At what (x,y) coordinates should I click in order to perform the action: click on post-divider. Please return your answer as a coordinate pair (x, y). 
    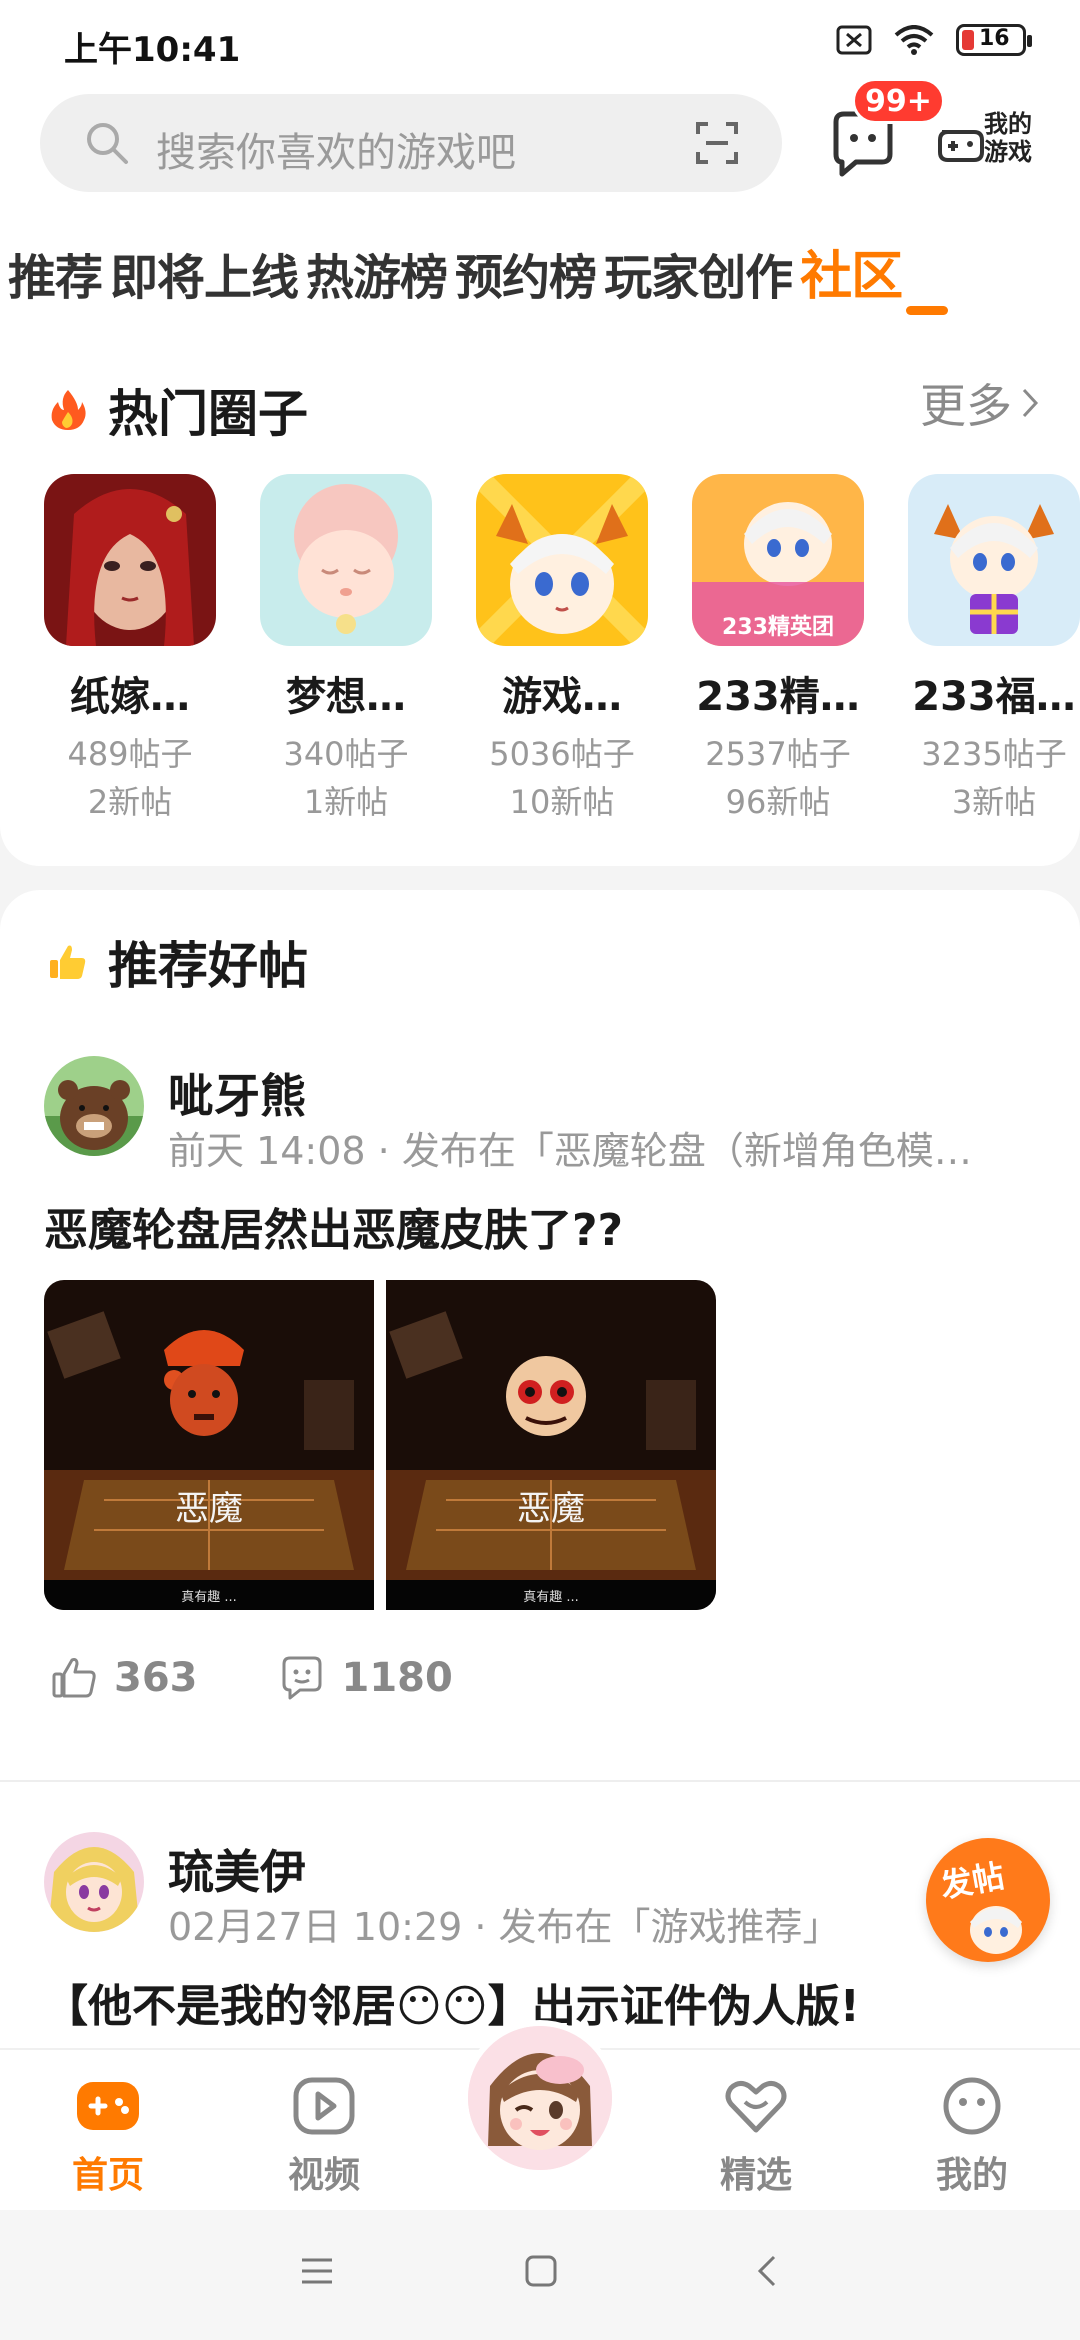
    Looking at the image, I should click on (540, 1781).